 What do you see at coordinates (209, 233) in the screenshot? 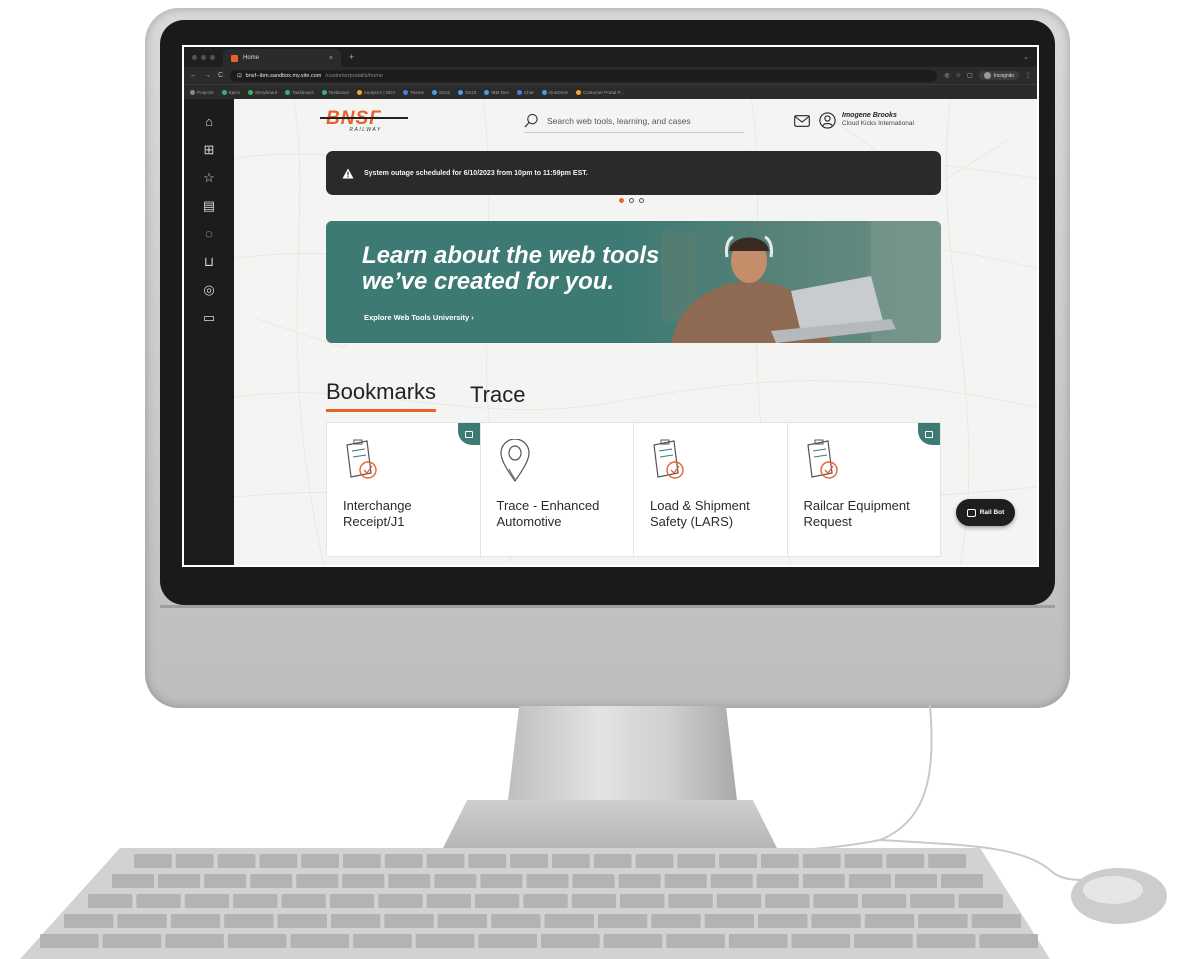
I see `cycle-icon: ◌` at bounding box center [209, 233].